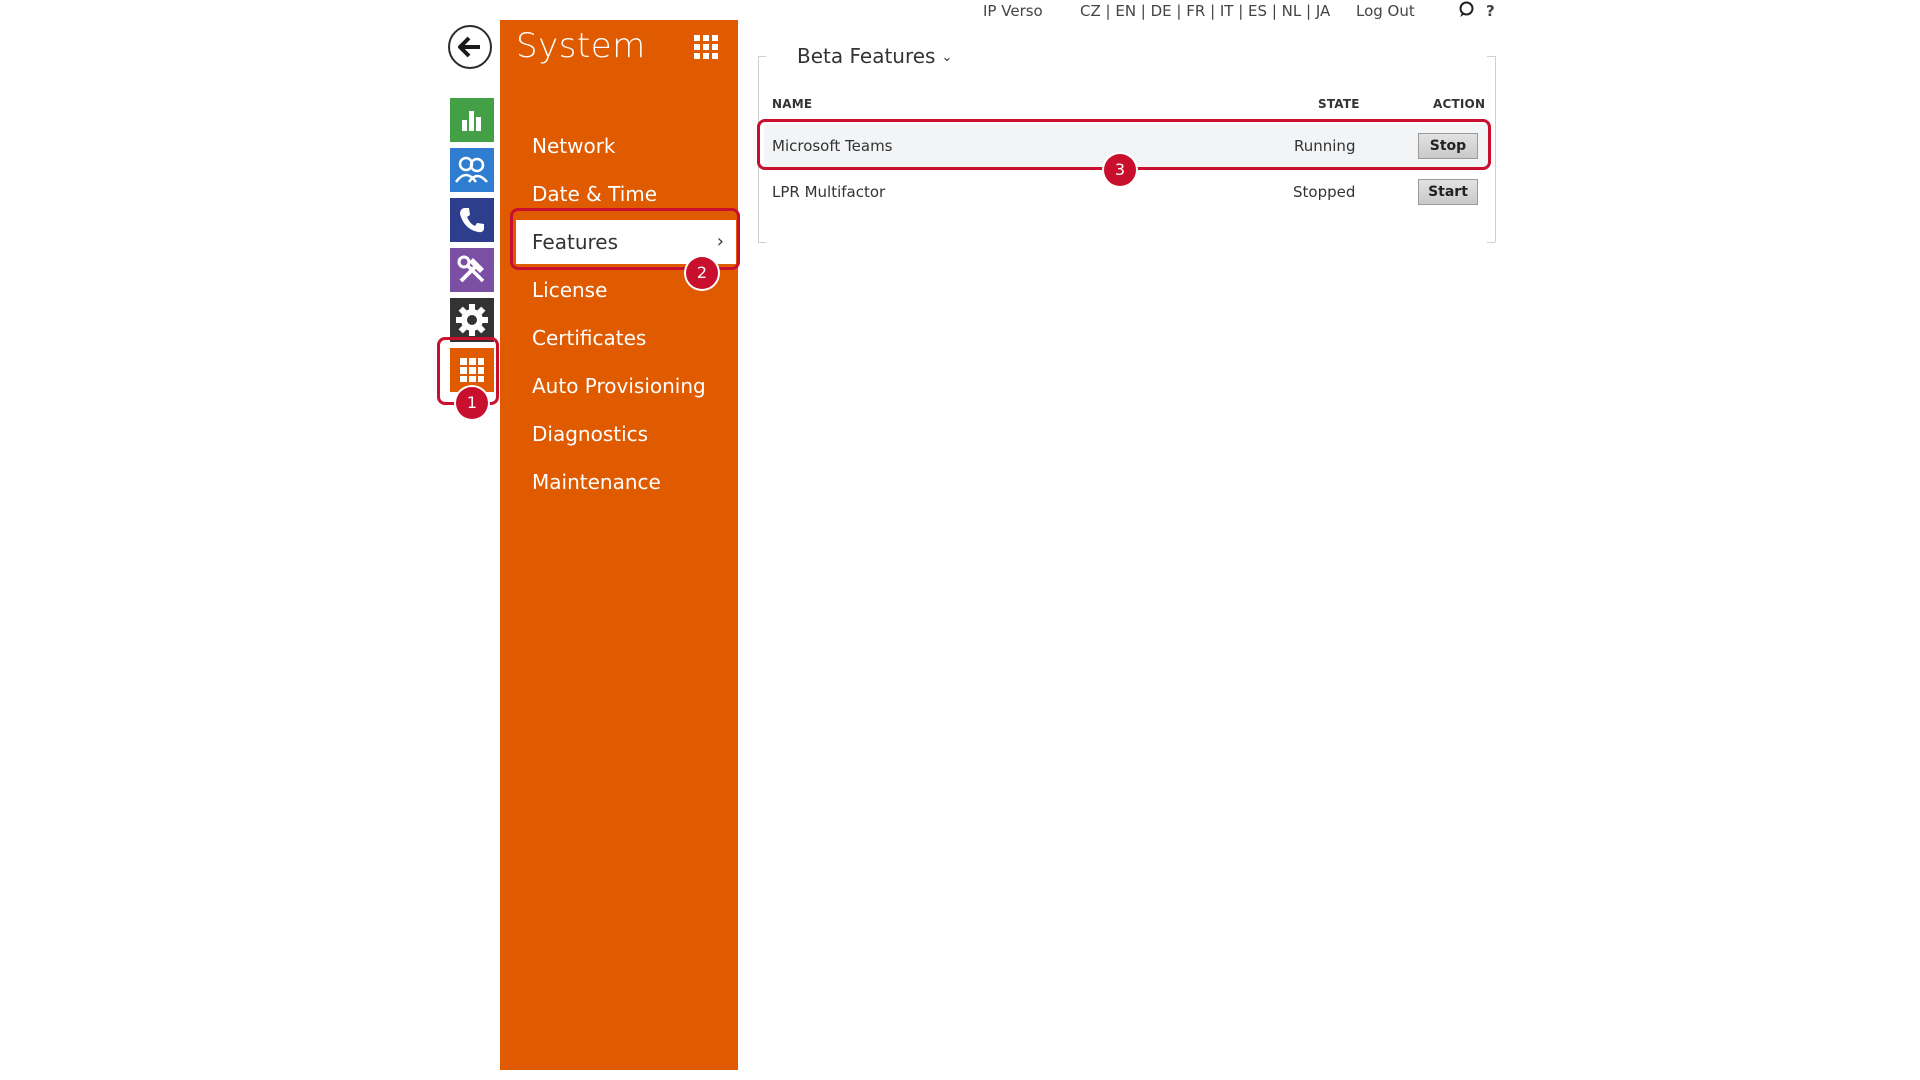 The width and height of the screenshot is (1920, 1080). What do you see at coordinates (1448, 192) in the screenshot?
I see `start-button: Start` at bounding box center [1448, 192].